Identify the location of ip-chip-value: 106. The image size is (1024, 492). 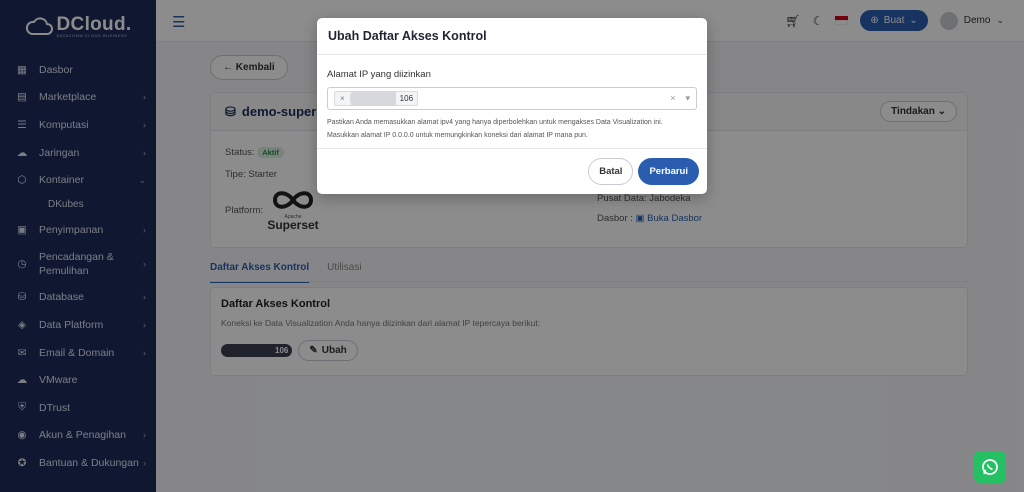
(406, 98).